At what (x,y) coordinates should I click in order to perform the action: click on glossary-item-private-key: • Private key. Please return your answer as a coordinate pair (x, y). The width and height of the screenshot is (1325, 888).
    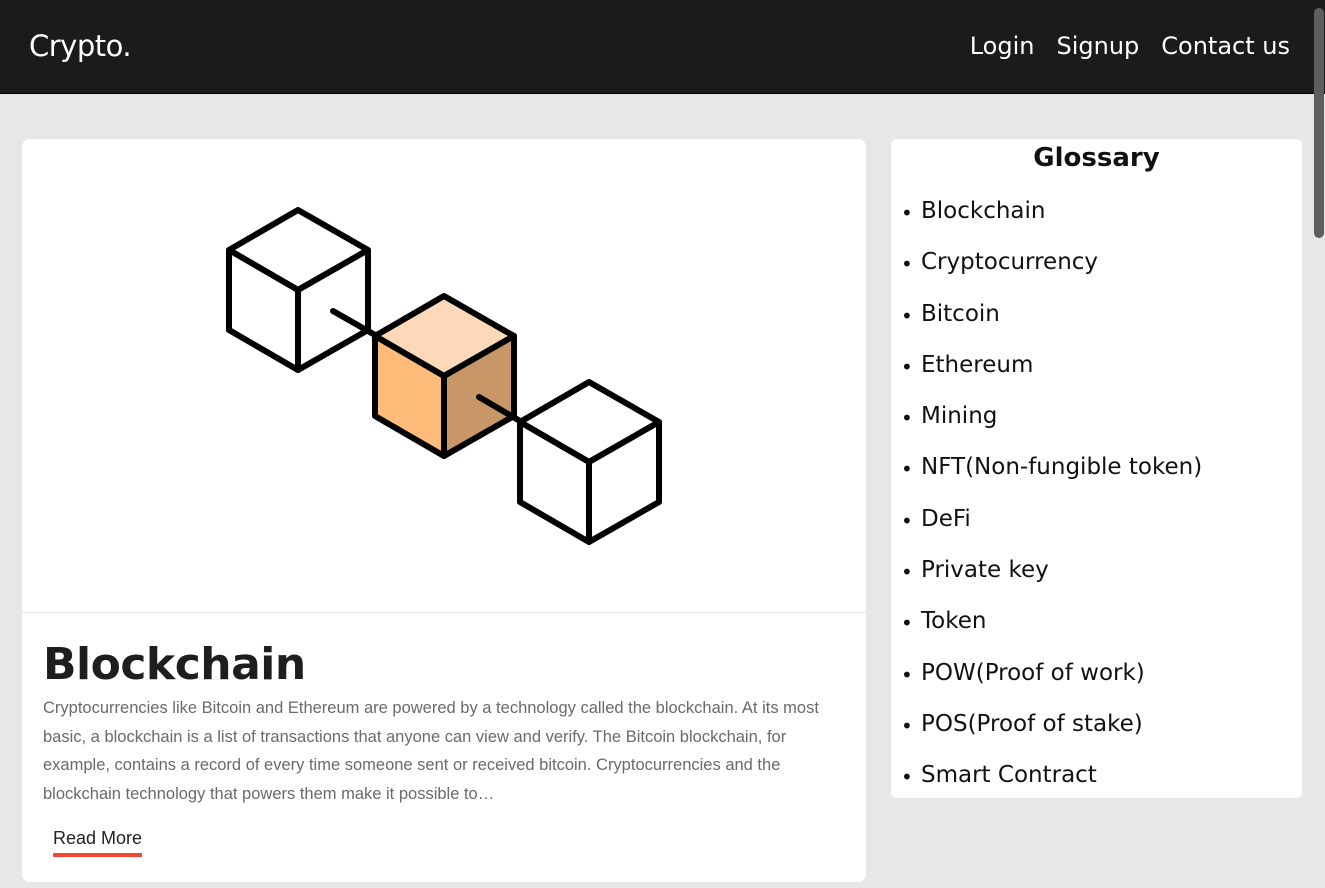
    Looking at the image, I should click on (1051, 582).